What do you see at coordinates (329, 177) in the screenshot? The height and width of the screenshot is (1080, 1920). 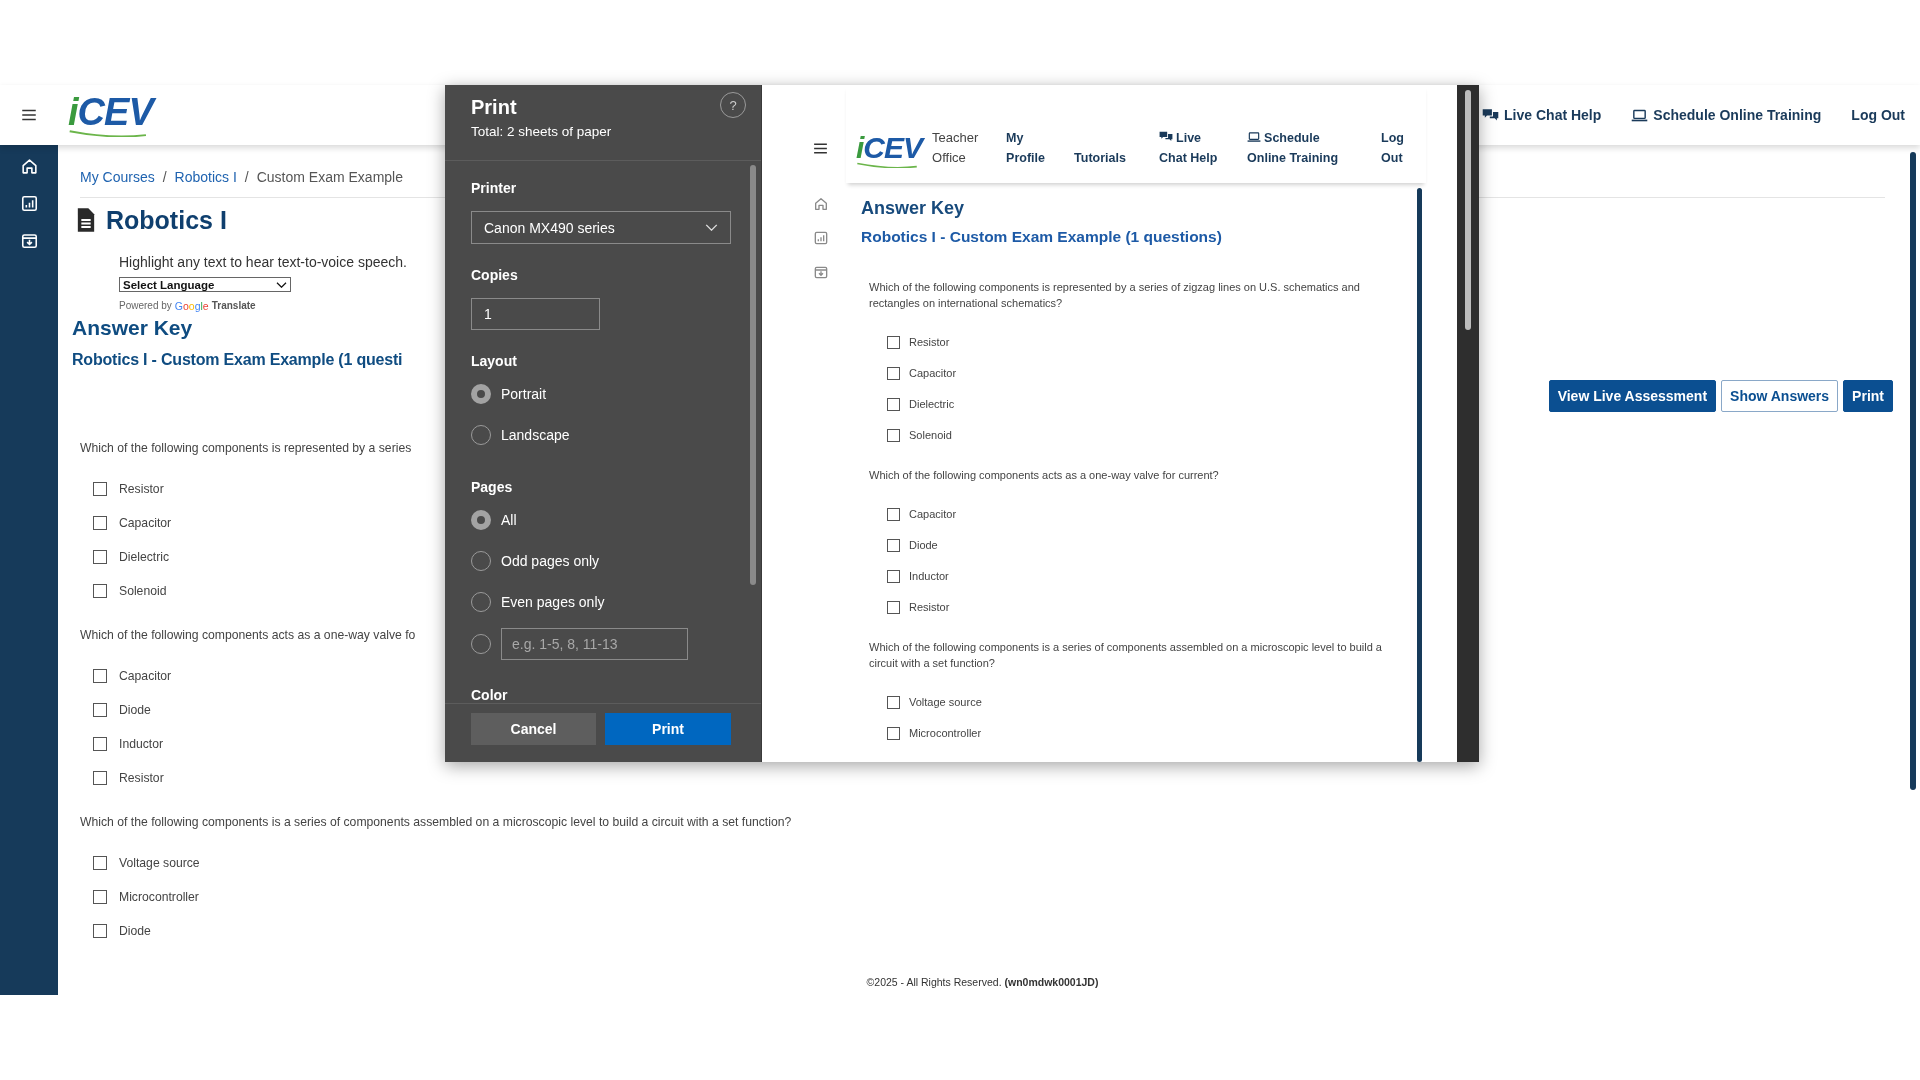 I see `breadcrumb-current: Custom Exam Example` at bounding box center [329, 177].